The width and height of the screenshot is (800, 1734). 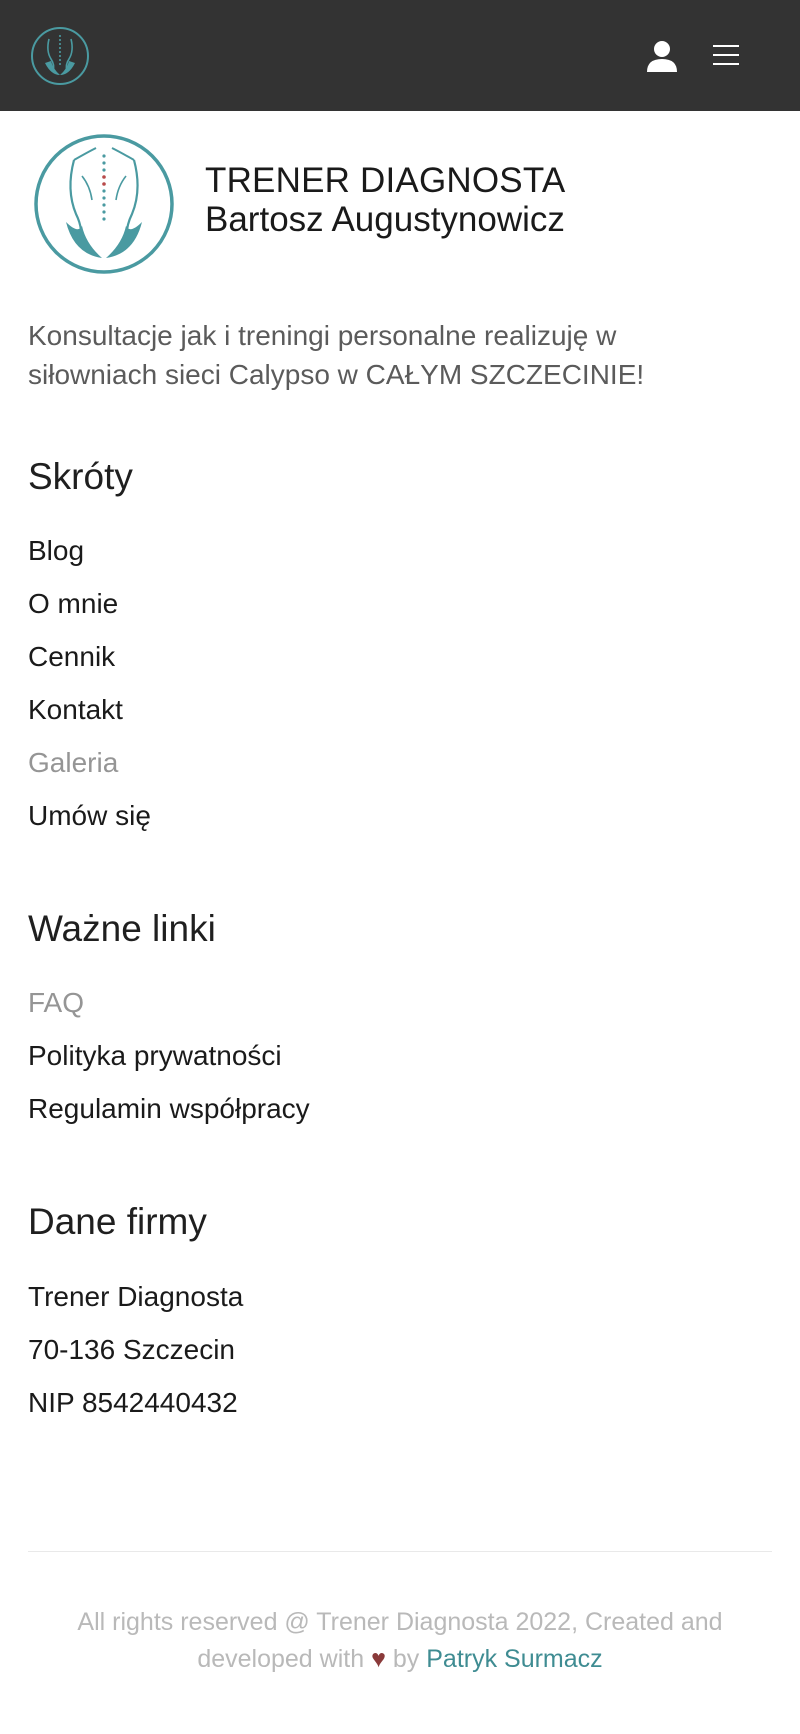 I want to click on company-address: 70-136 Szczecin, so click(x=132, y=1349).